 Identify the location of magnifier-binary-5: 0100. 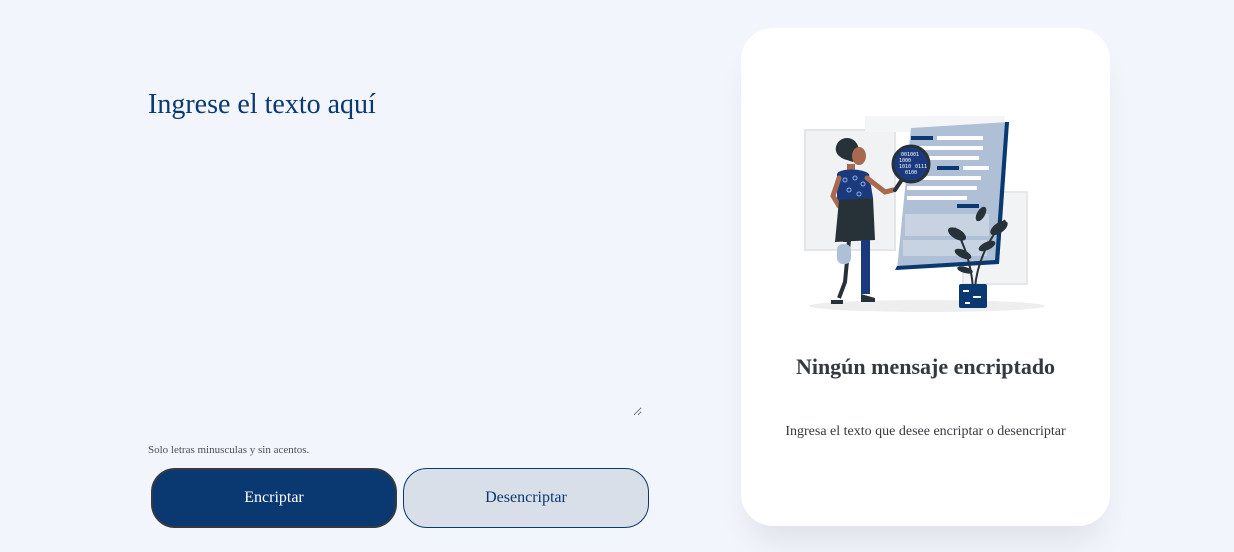
(911, 173).